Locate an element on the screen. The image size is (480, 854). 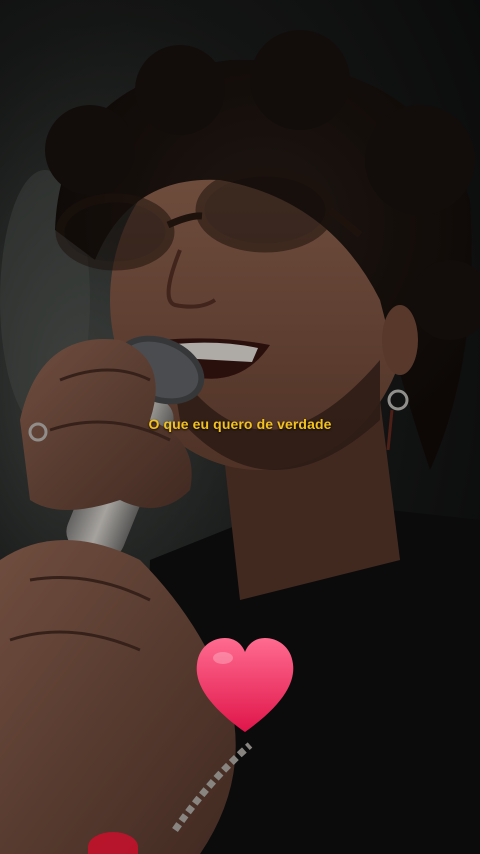
red-accent-shape is located at coordinates (113, 843).